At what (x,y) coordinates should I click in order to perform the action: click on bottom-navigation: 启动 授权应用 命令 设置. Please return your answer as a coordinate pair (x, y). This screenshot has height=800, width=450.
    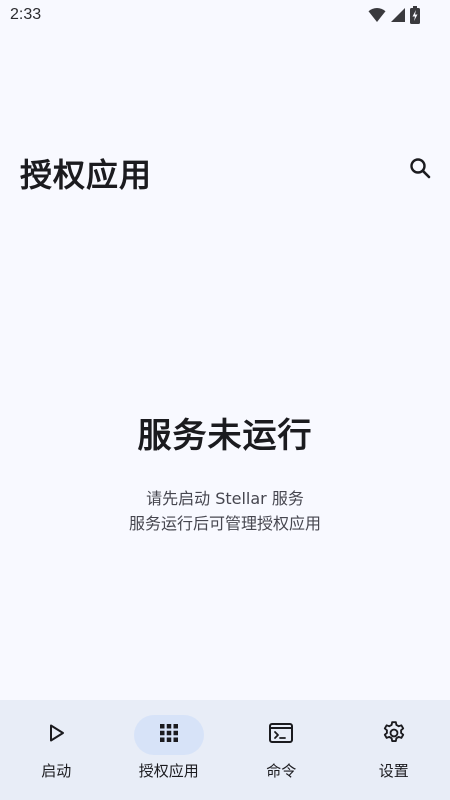
    Looking at the image, I should click on (225, 750).